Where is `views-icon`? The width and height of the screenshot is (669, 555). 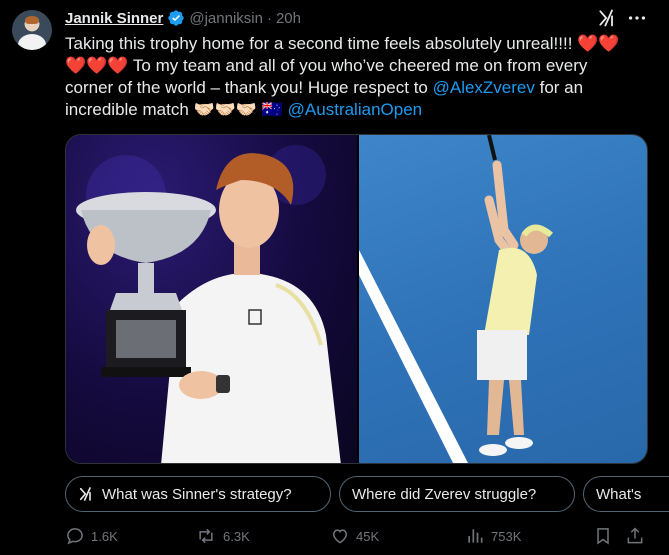 views-icon is located at coordinates (475, 536).